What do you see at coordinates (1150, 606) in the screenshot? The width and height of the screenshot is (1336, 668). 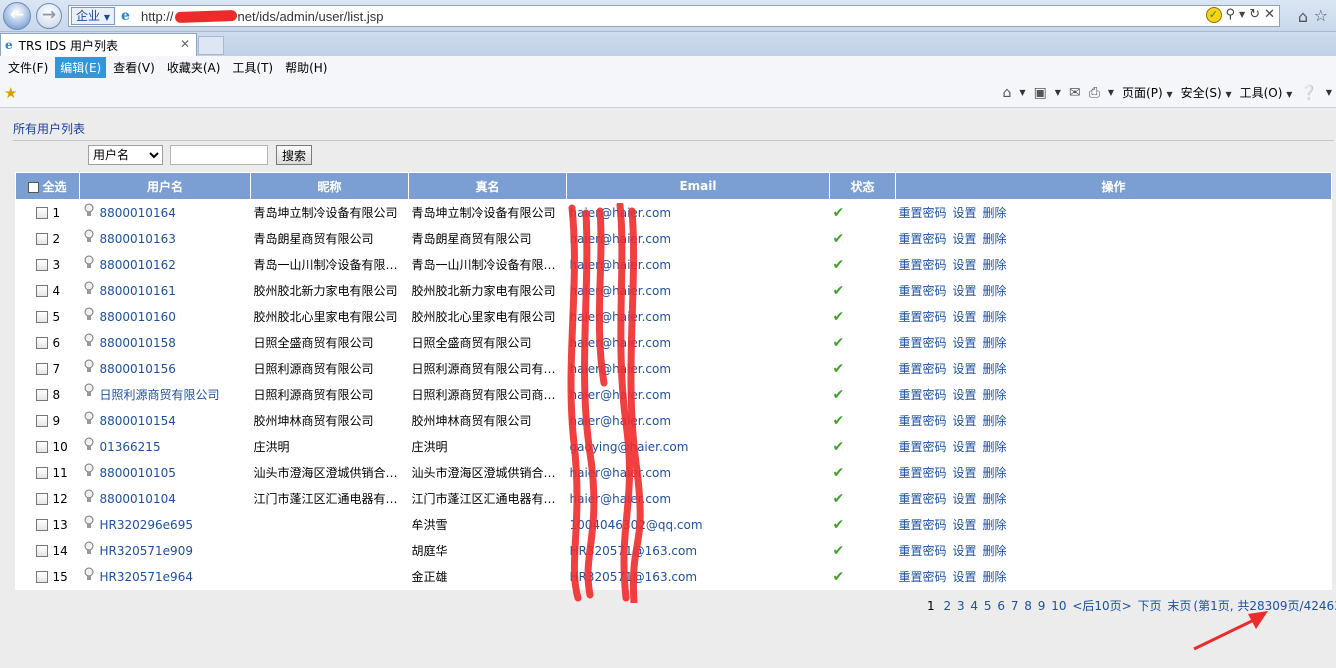 I see `next-page-link: 下页` at bounding box center [1150, 606].